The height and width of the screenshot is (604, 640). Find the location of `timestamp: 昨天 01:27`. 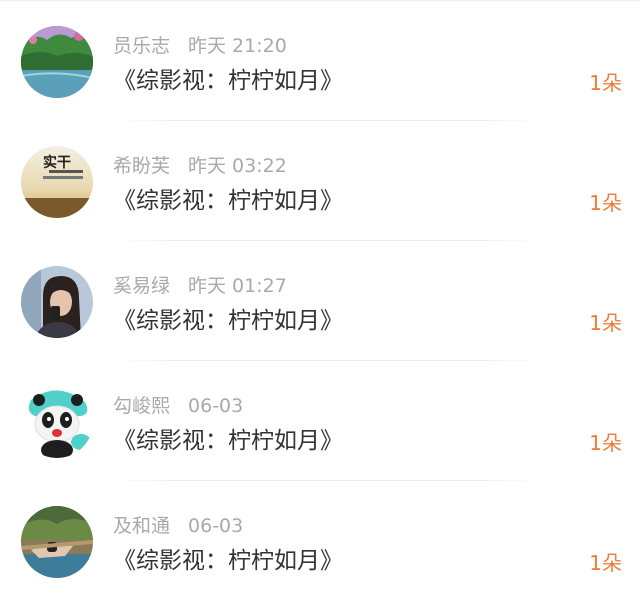

timestamp: 昨天 01:27 is located at coordinates (237, 286).